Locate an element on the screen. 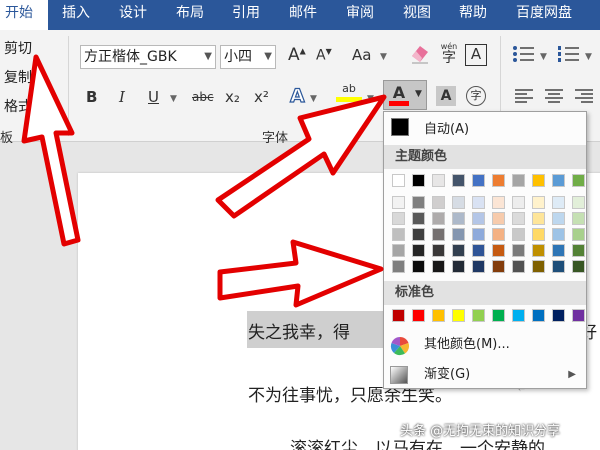 Image resolution: width=600 pixels, height=450 pixels. arrow-up-annotation is located at coordinates (51, 150).